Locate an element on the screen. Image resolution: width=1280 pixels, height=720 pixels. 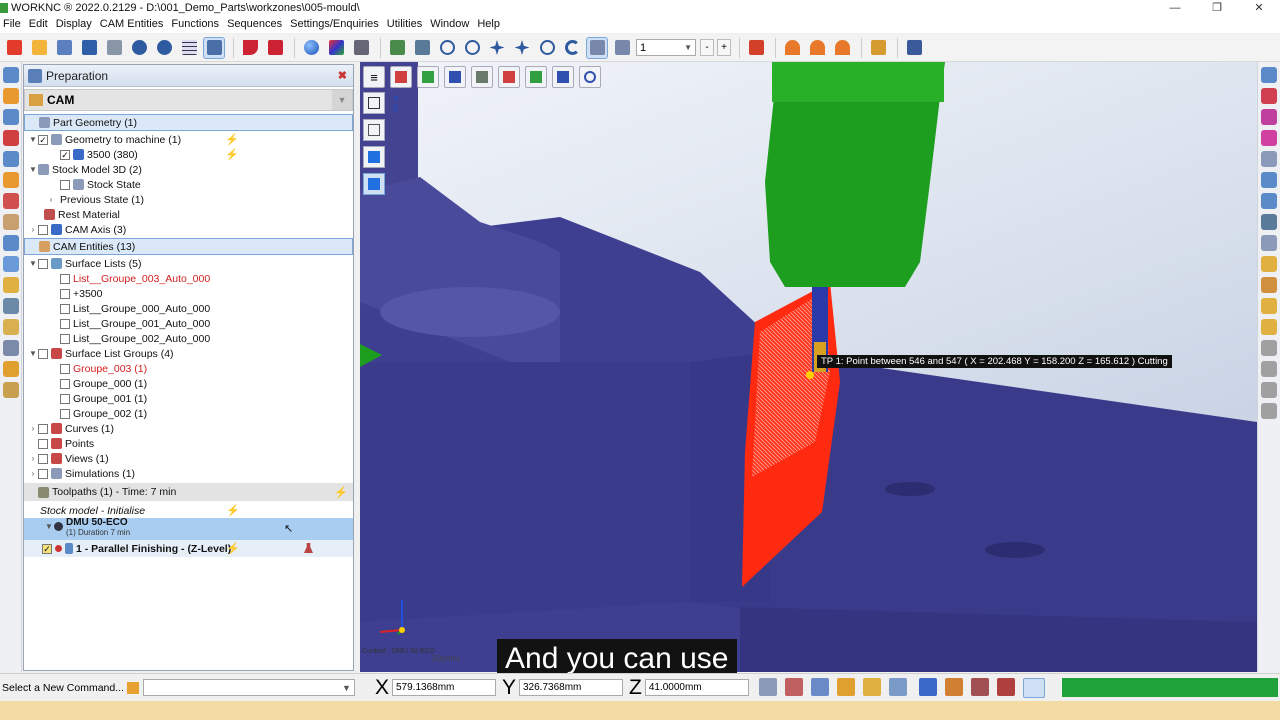
menu-utilities: Utilities is located at coordinates (404, 24).